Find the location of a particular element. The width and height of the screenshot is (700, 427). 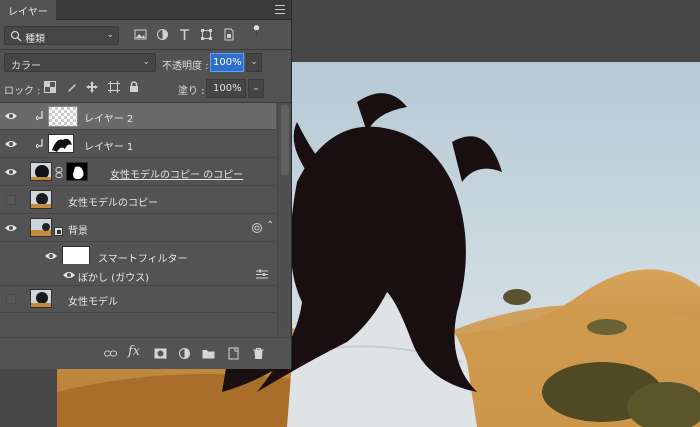

lock-image-pixels-icon is located at coordinates (72, 87).